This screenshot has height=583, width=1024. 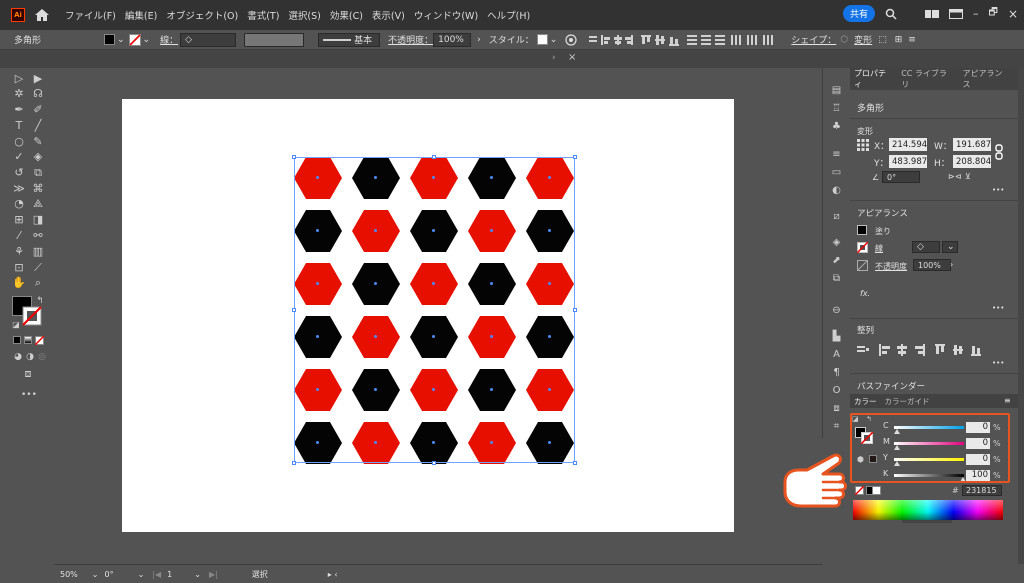 What do you see at coordinates (932, 14) in the screenshot?
I see `workspace-icon` at bounding box center [932, 14].